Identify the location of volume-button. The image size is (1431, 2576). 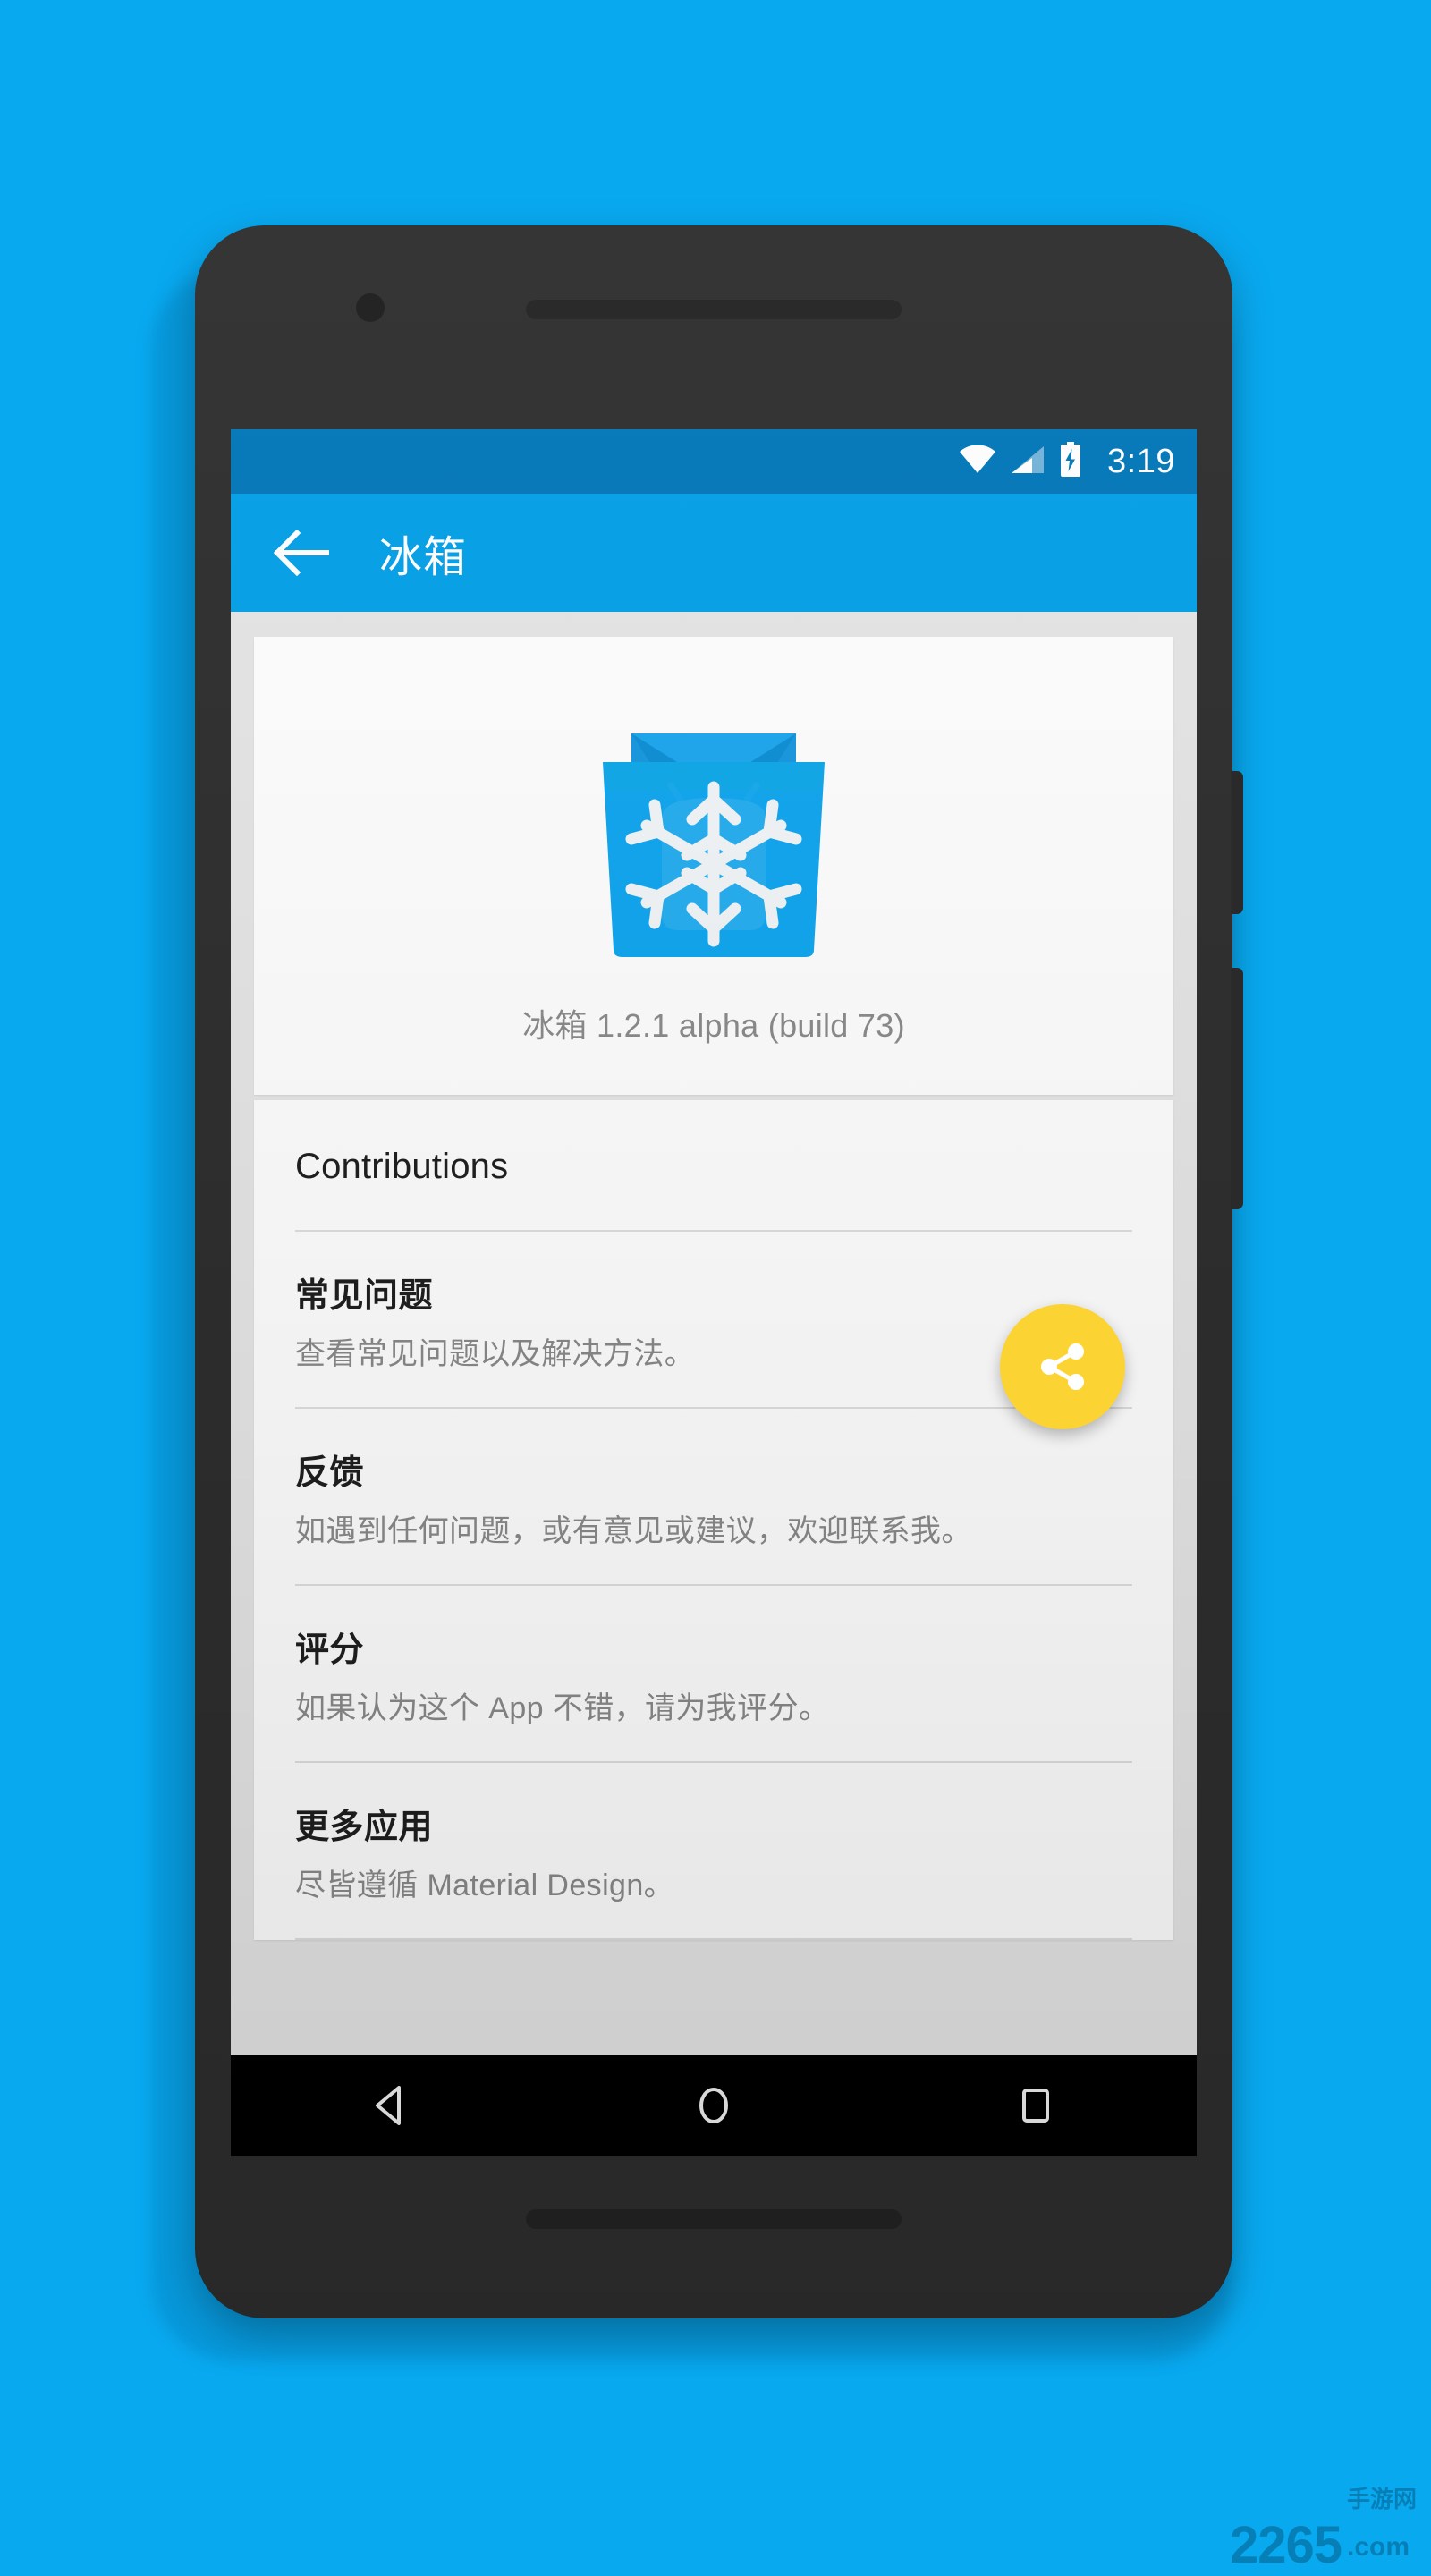
(1237, 1088).